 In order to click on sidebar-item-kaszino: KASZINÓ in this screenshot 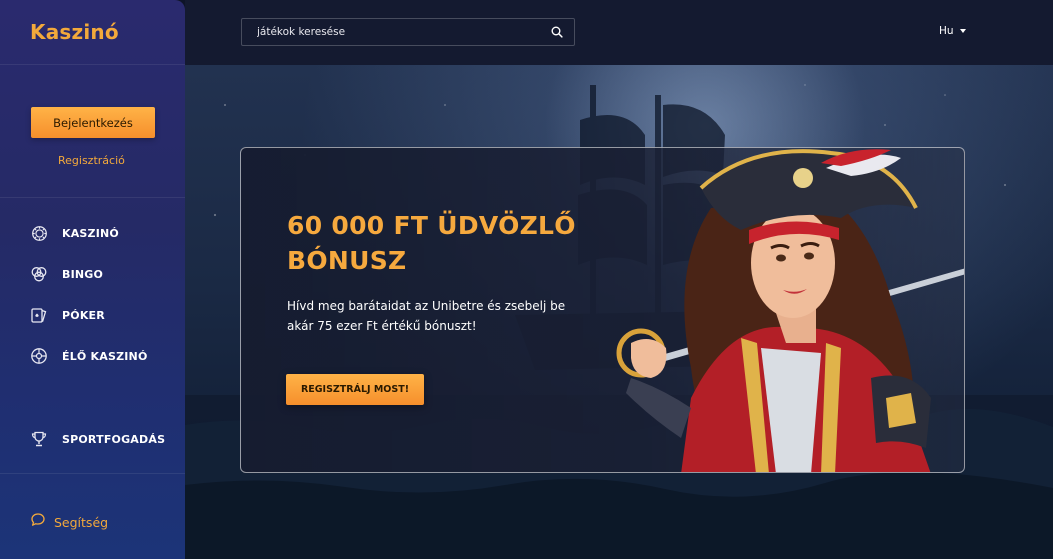, I will do `click(74, 233)`.